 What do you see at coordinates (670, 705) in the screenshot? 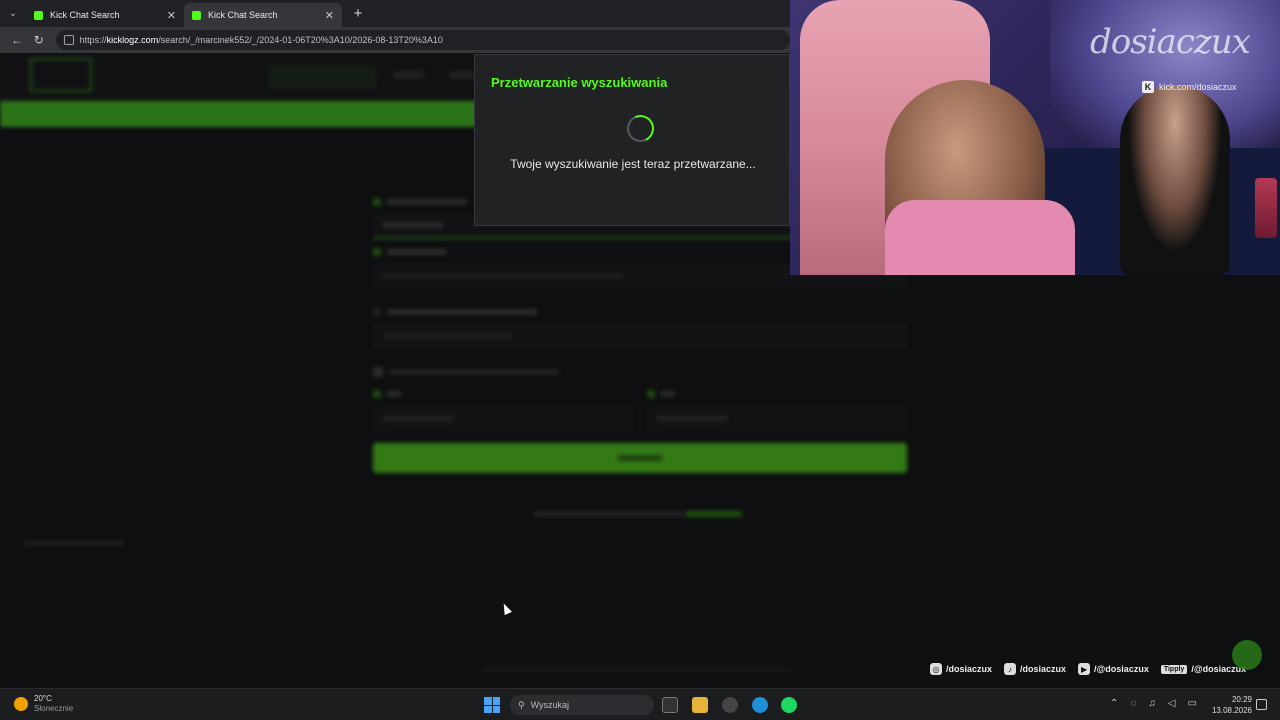
I see `task-view-icon` at bounding box center [670, 705].